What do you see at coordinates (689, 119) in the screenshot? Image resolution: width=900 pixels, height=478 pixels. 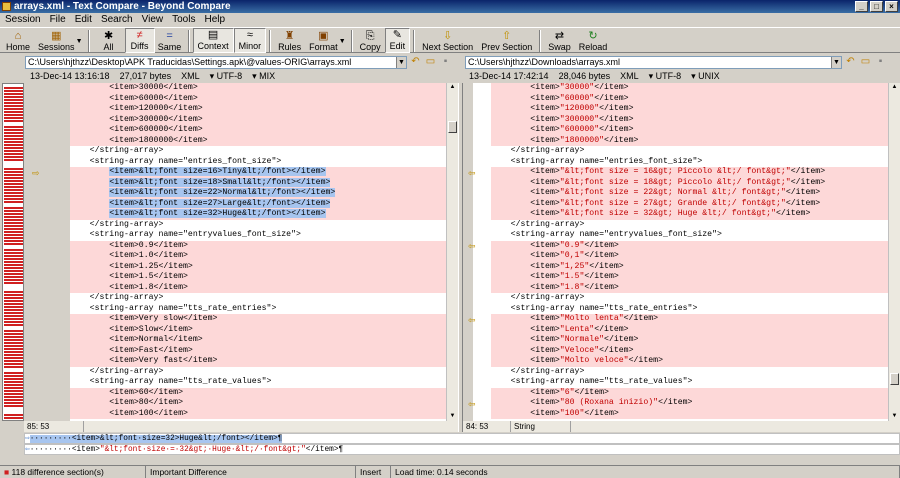 I see `code-line: <item>"300000"</item>` at bounding box center [689, 119].